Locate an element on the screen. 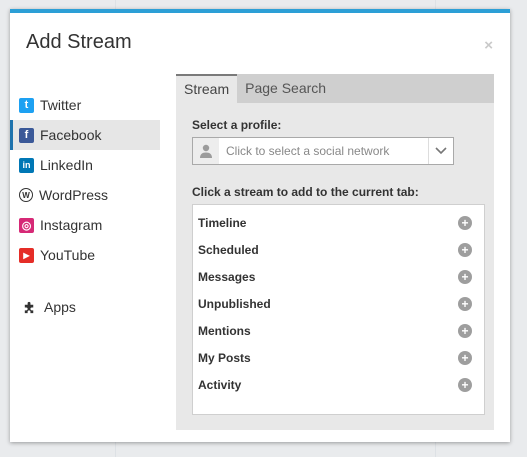 The height and width of the screenshot is (457, 527). dialog-title: Add Stream is located at coordinates (79, 42).